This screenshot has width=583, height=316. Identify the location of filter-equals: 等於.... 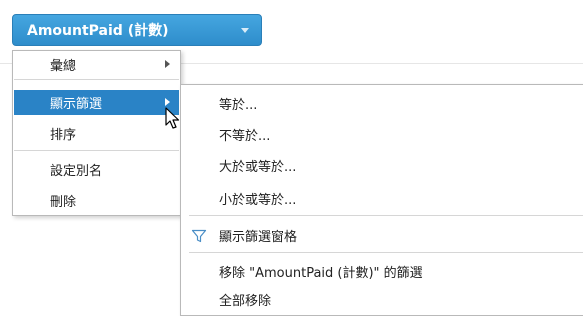
(382, 103).